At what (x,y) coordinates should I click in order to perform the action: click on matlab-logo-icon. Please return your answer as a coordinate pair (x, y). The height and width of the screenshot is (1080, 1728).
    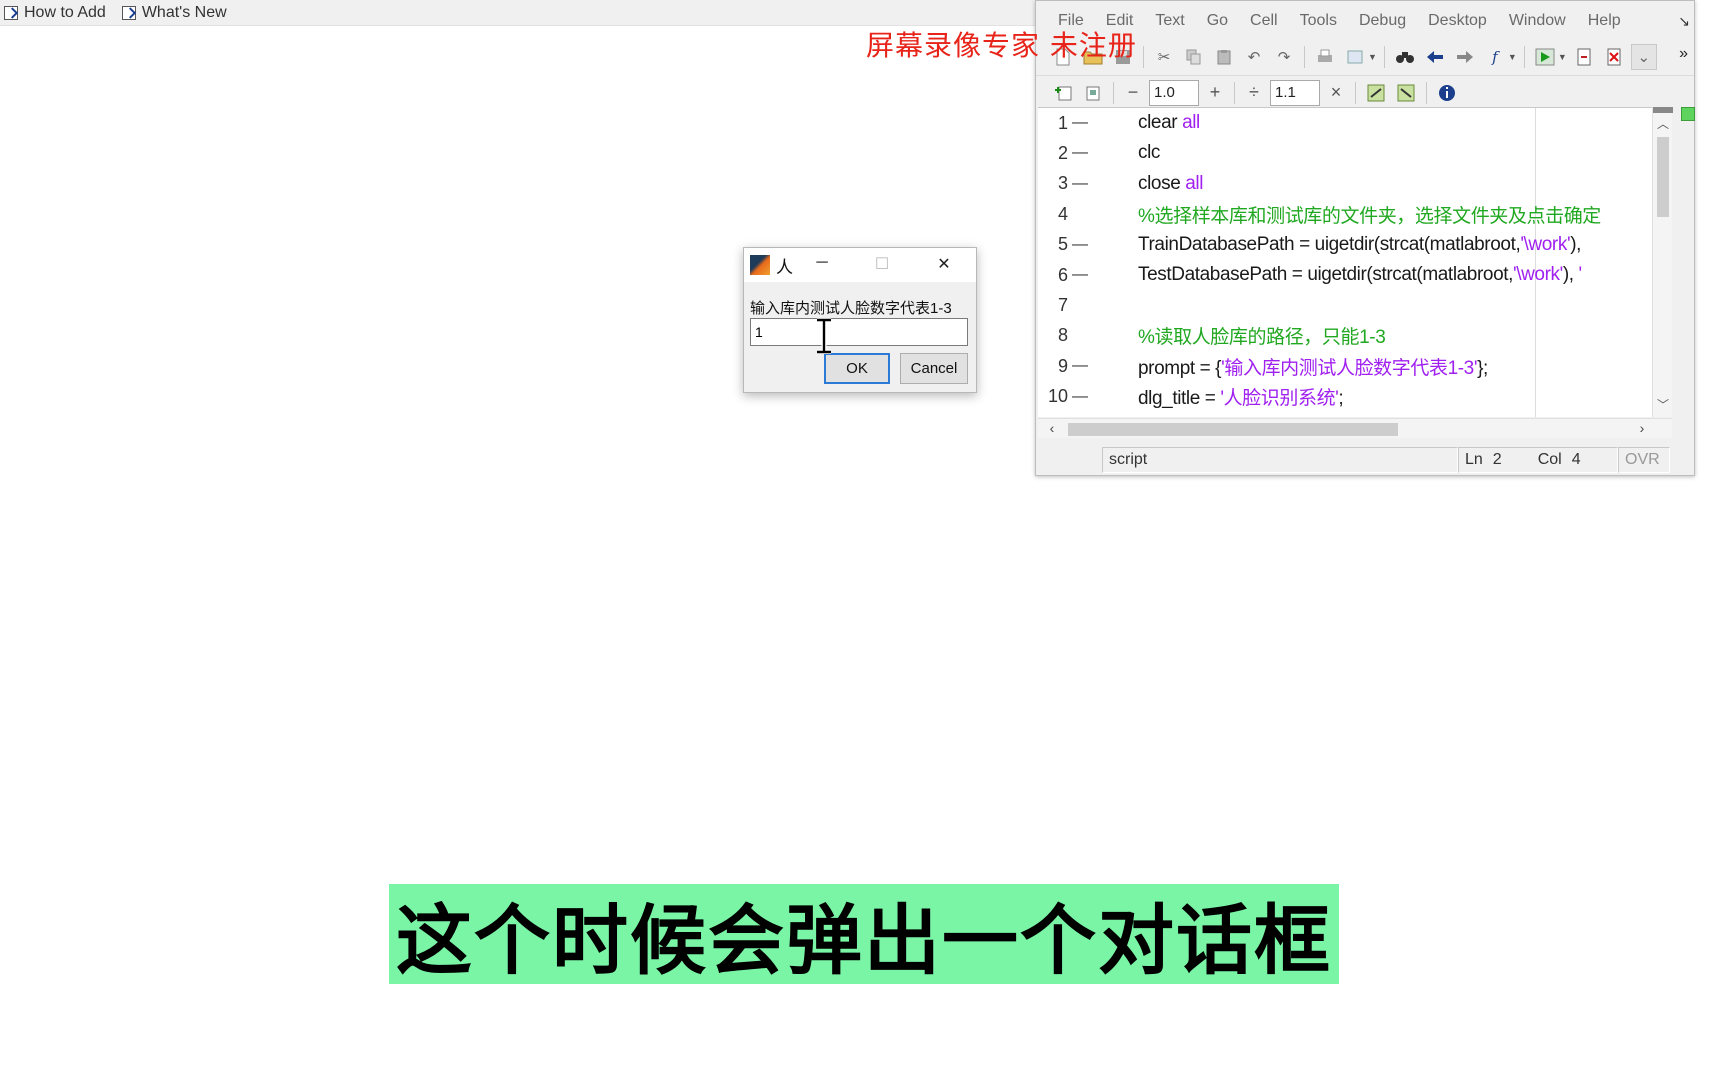
    Looking at the image, I should click on (760, 265).